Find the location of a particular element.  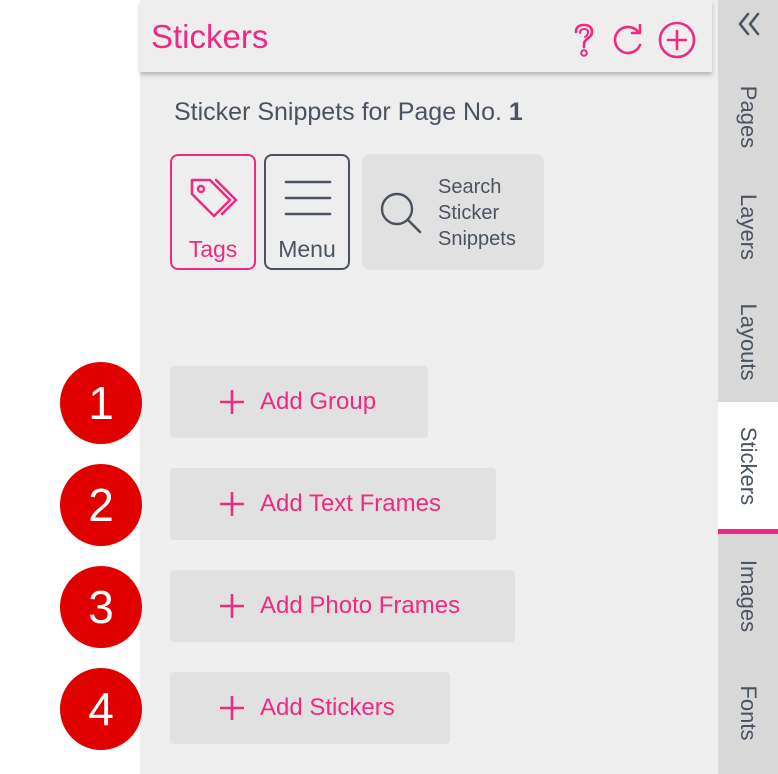

tags-button: Tags is located at coordinates (213, 212).